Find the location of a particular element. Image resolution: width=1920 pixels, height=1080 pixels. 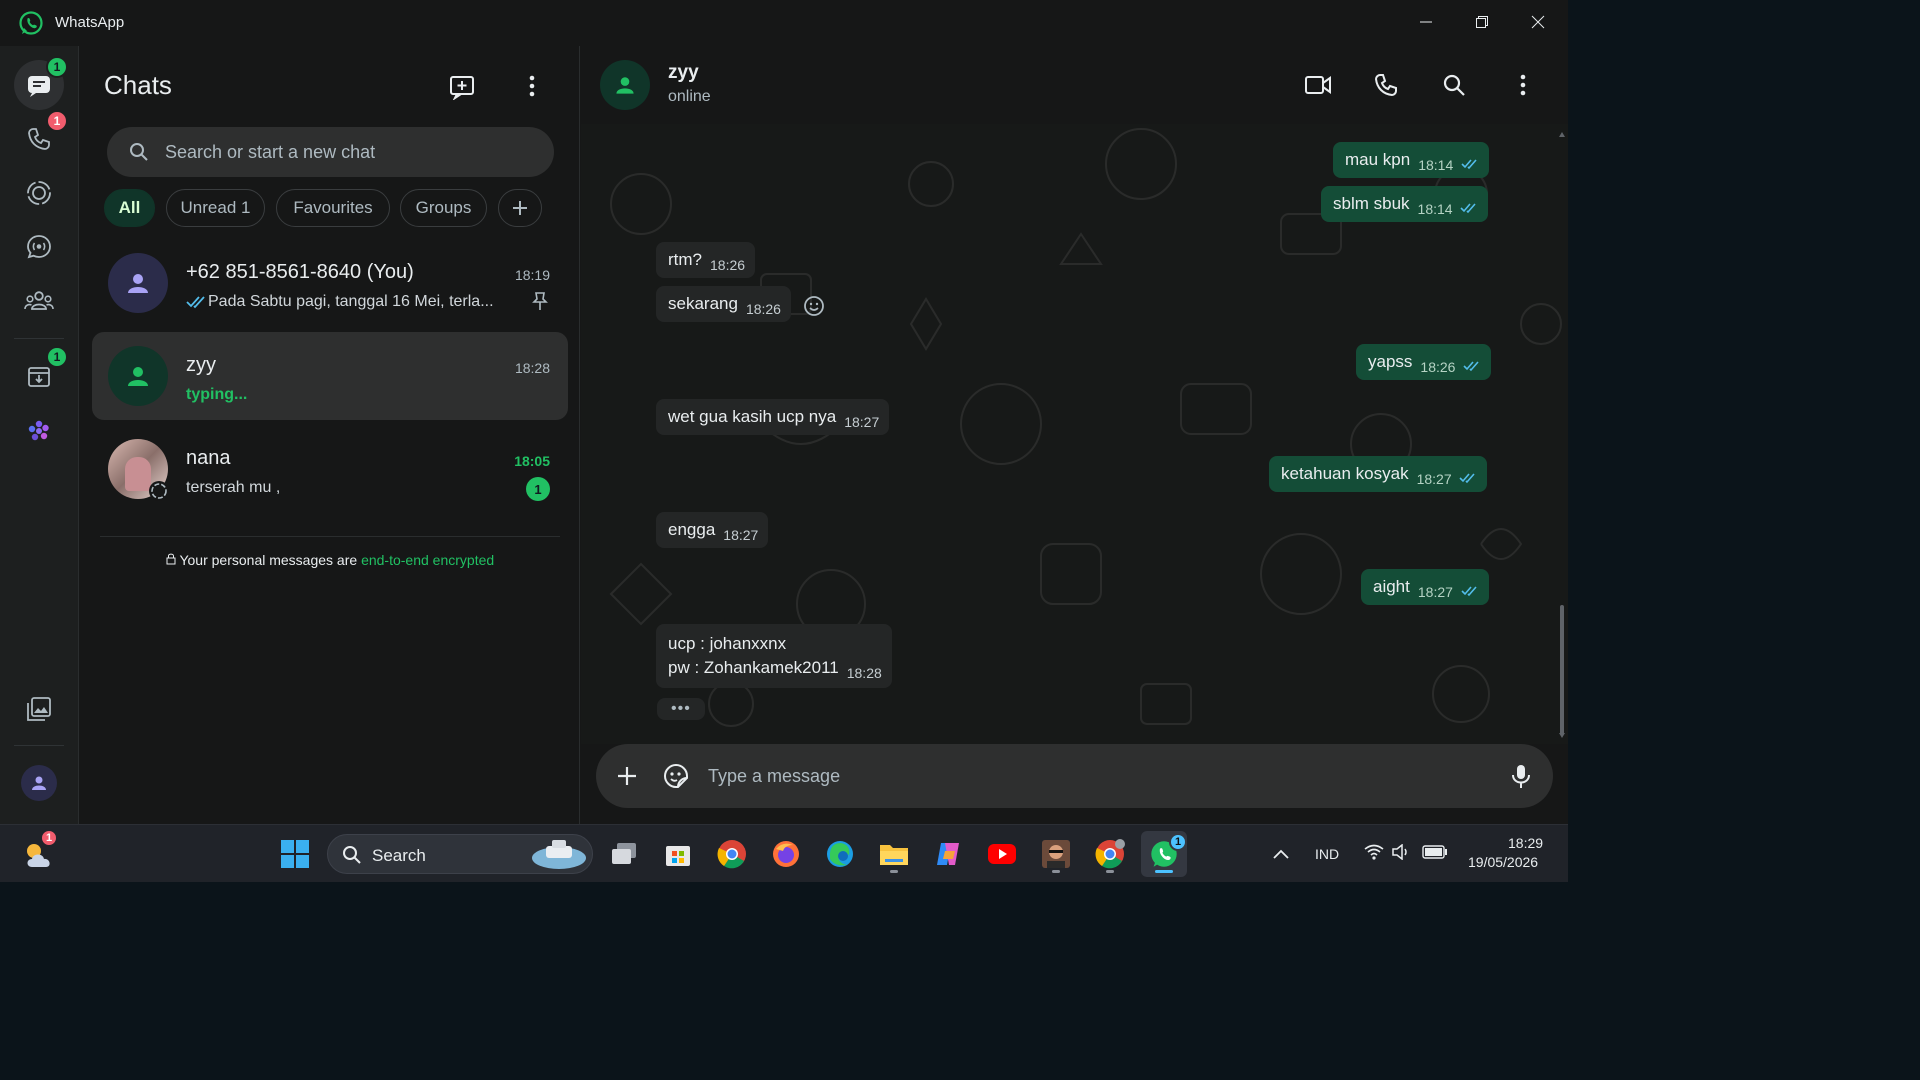

taskbar-app-photo is located at coordinates (1056, 854).